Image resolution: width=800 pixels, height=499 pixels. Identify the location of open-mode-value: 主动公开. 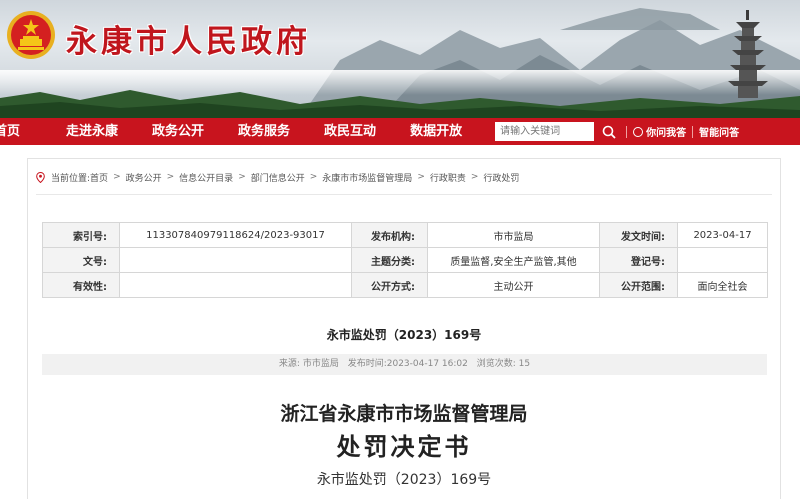
(513, 285).